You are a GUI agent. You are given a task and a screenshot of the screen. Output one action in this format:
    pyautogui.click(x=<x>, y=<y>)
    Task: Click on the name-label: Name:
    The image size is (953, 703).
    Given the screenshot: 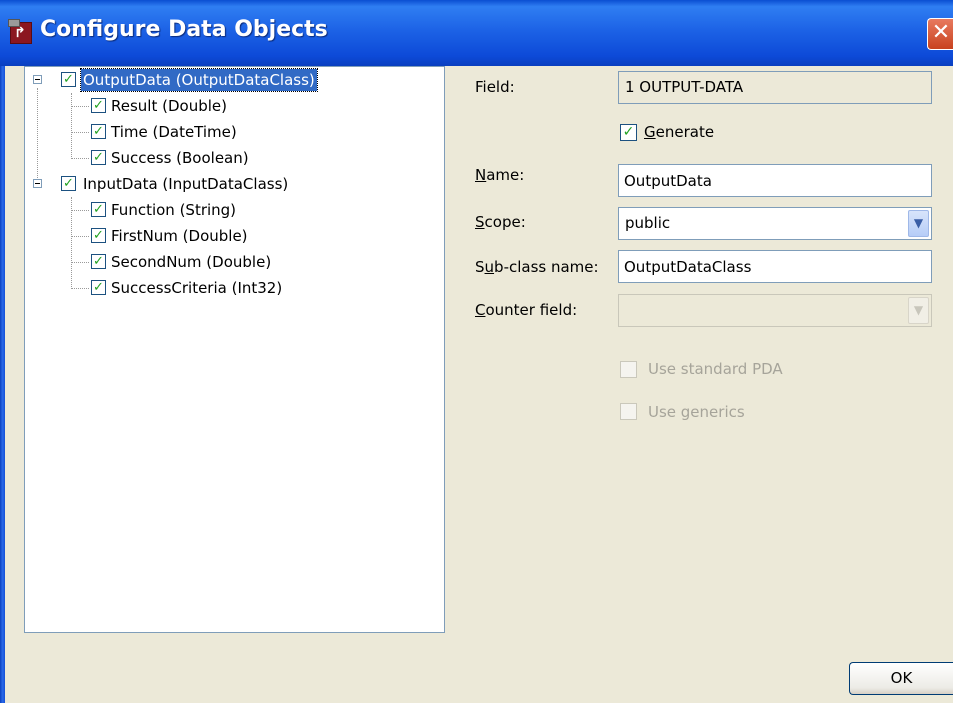 What is the action you would take?
    pyautogui.click(x=500, y=175)
    